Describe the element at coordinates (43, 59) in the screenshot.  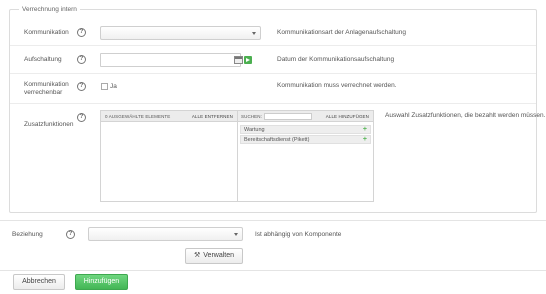
I see `aufschaltung-label: Aufschaltung` at that location.